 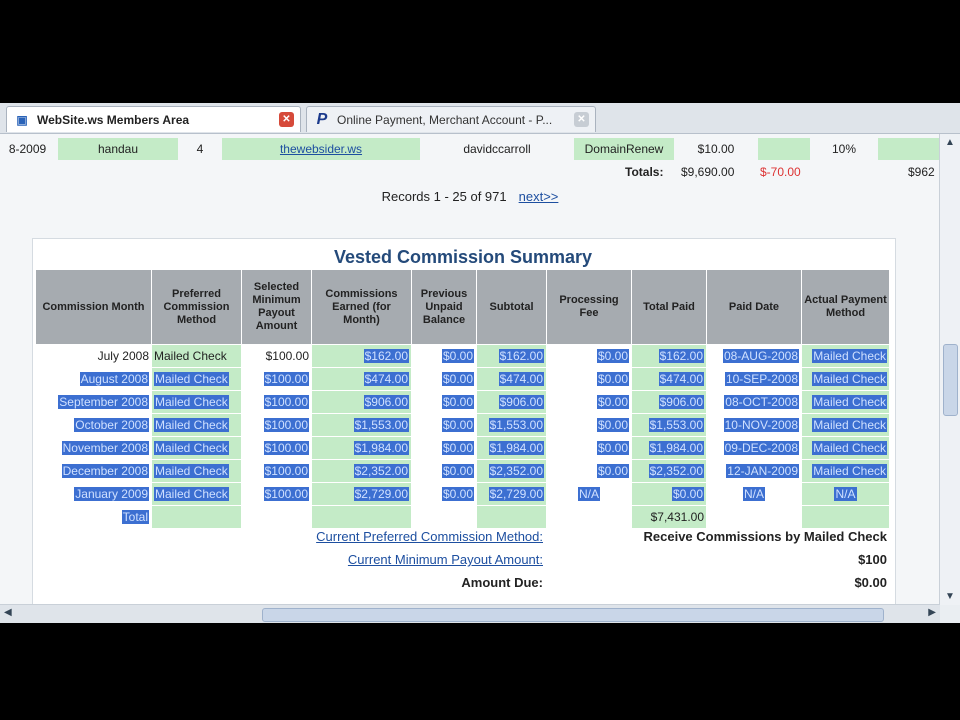 What do you see at coordinates (716, 149) in the screenshot?
I see `cell-amount: $10.00` at bounding box center [716, 149].